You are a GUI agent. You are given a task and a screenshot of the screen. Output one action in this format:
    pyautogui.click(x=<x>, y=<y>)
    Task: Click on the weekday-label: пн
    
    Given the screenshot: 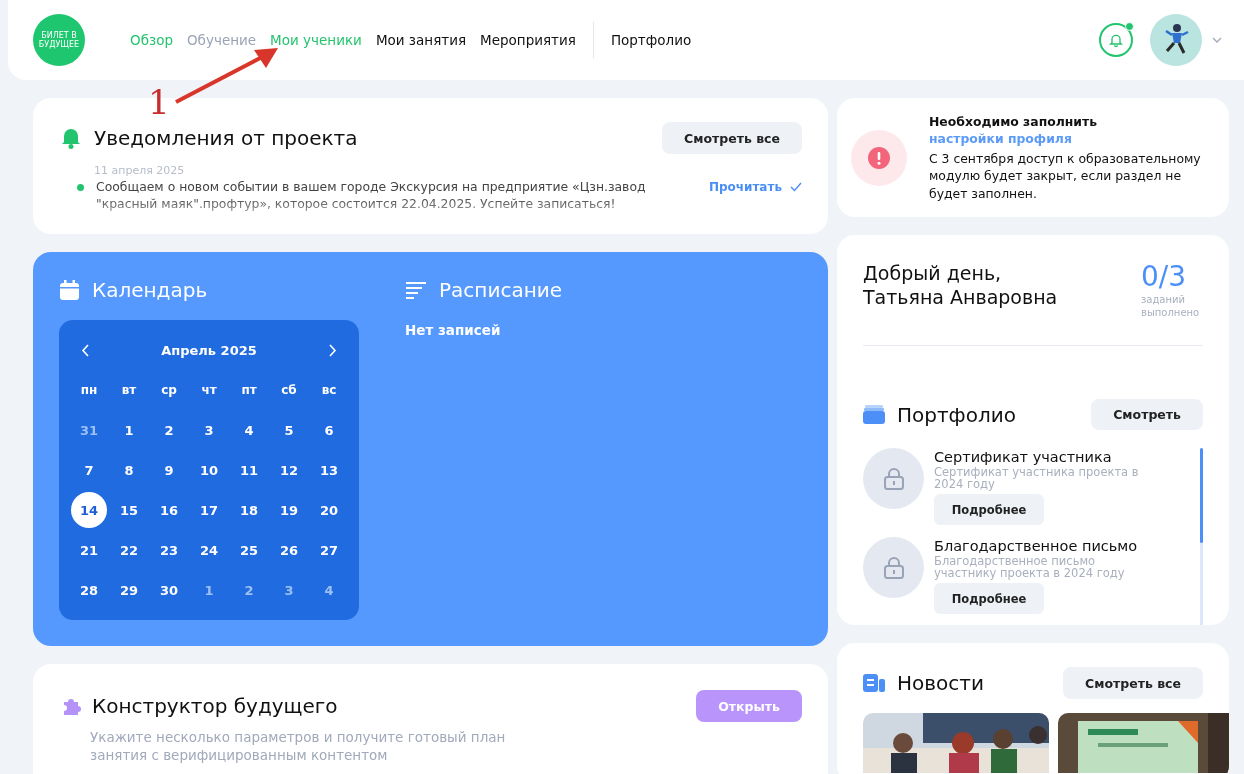 What is the action you would take?
    pyautogui.click(x=89, y=390)
    